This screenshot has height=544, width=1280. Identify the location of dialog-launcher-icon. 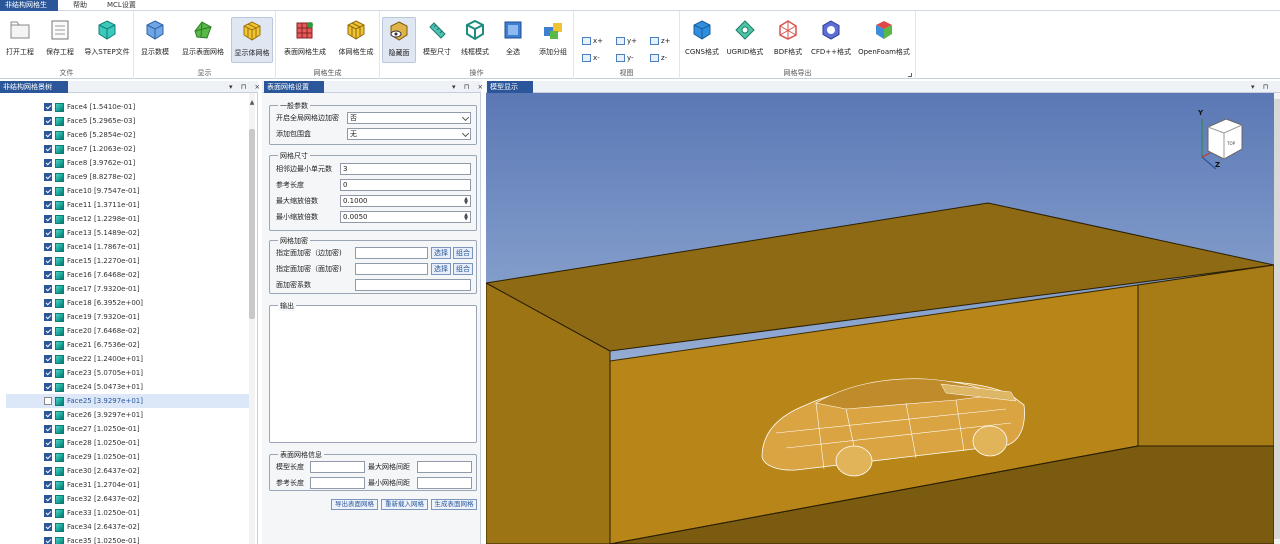
(910, 75).